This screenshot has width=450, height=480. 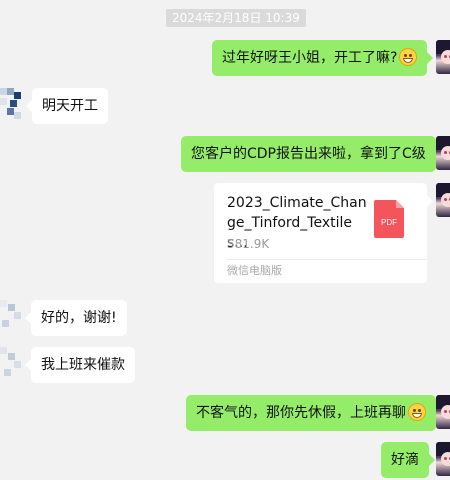 What do you see at coordinates (327, 259) in the screenshot?
I see `divider` at bounding box center [327, 259].